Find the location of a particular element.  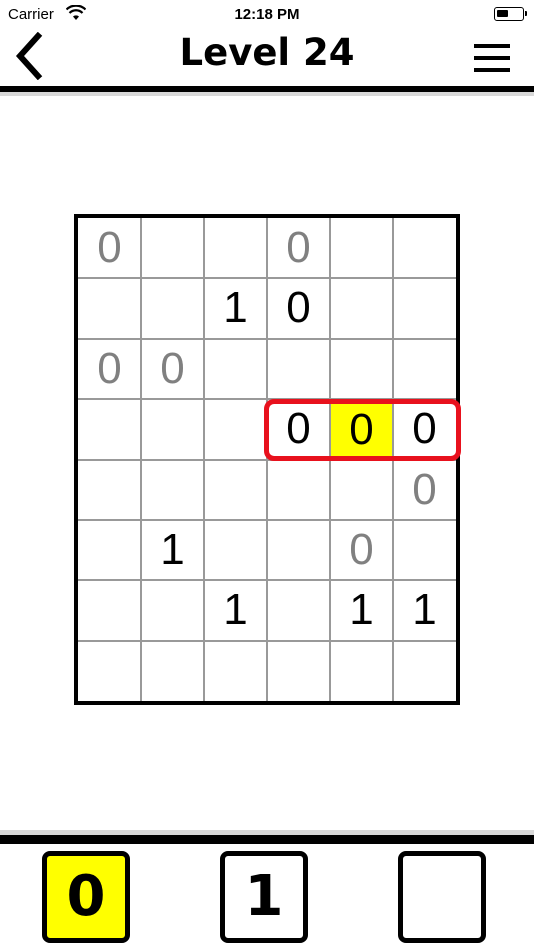

menu-button is located at coordinates (492, 58).